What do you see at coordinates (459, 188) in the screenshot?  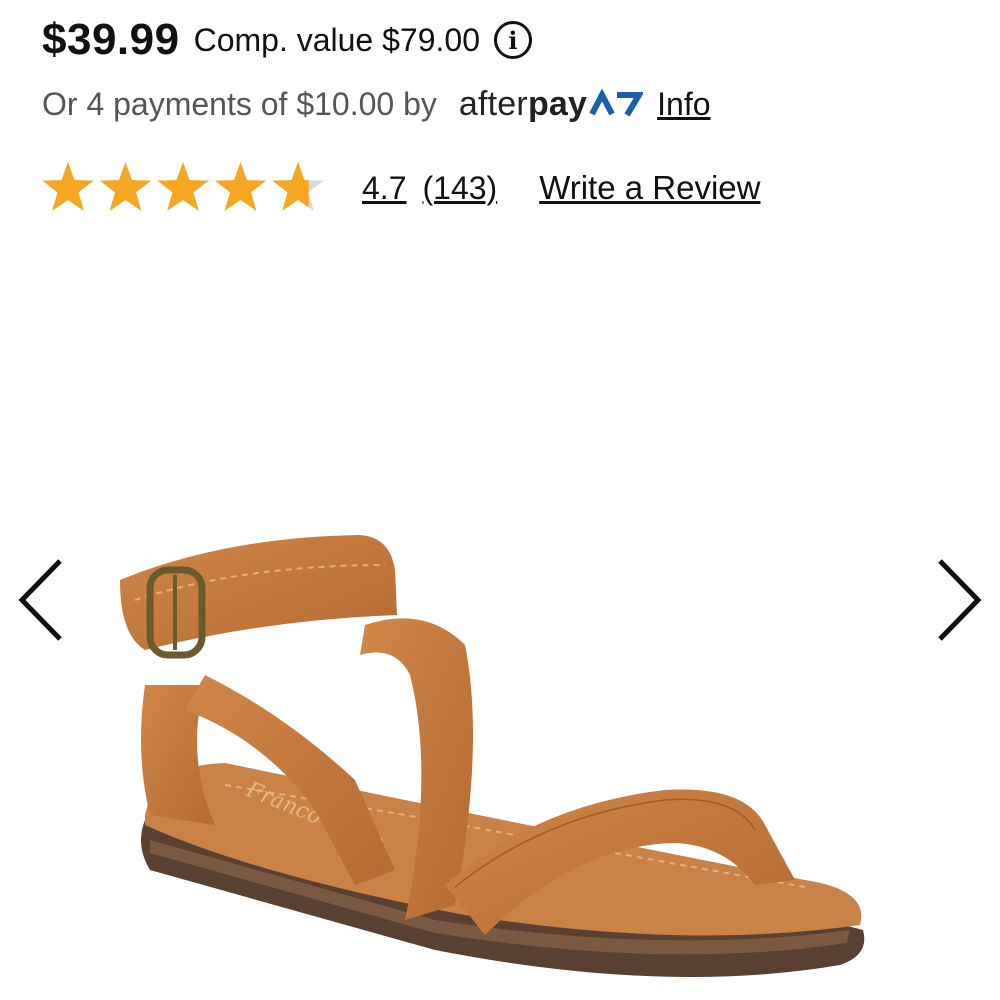 I see `review-count: (143)` at bounding box center [459, 188].